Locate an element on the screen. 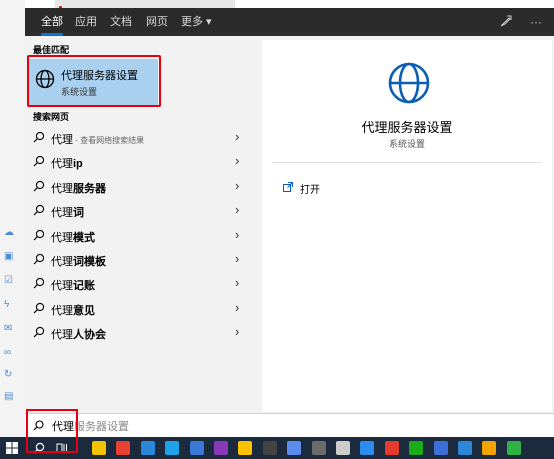 This screenshot has width=554, height=459. suggestion-text: 代理 - 查看网络搜索结果 is located at coordinates (97, 139).